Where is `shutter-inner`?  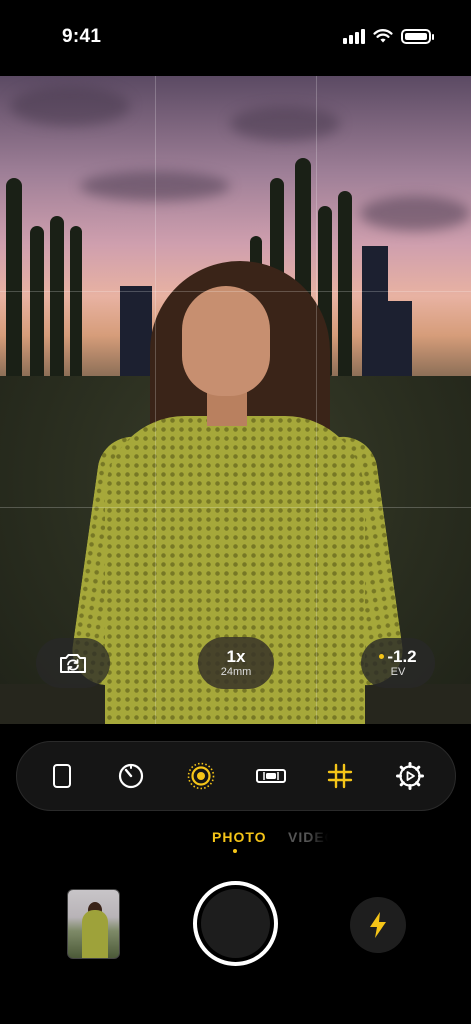 shutter-inner is located at coordinates (235, 923).